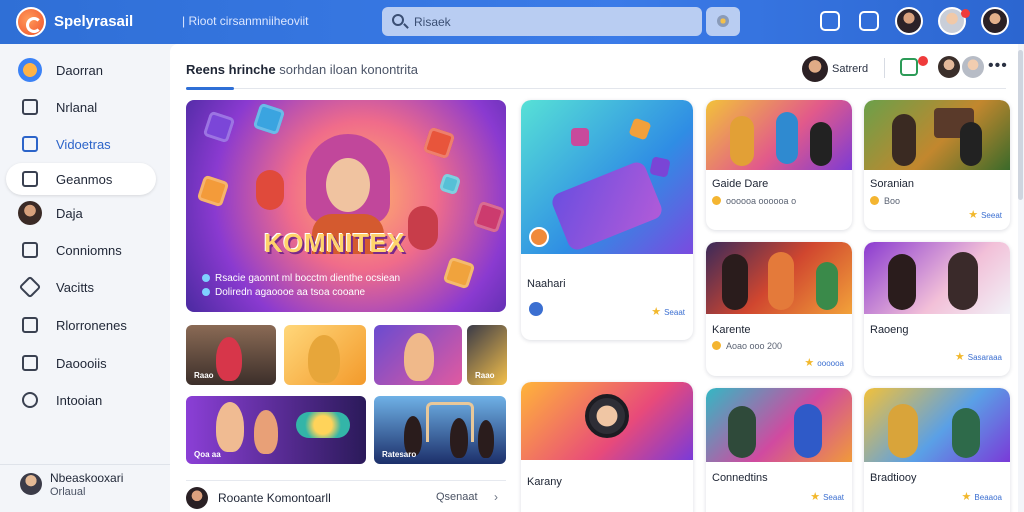 This screenshot has width=1024, height=512. I want to click on sidebar-item-vacitts: Vacitts, so click(81, 287).